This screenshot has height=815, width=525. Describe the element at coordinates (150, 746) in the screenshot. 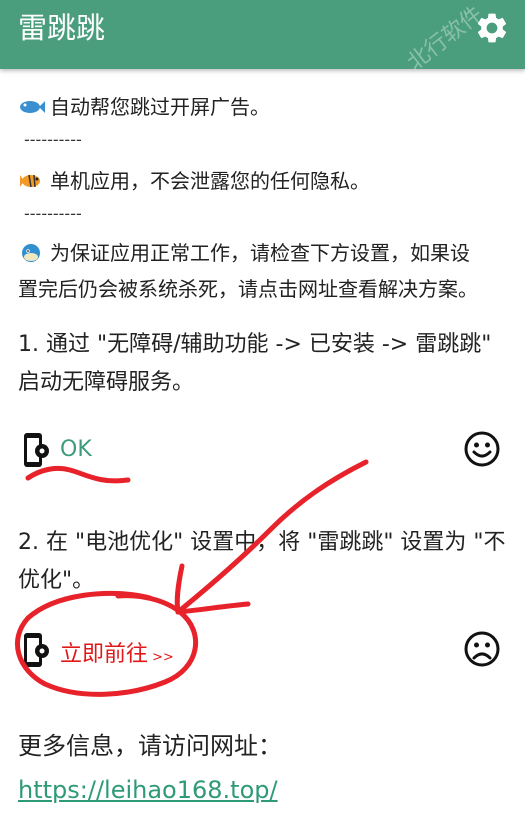

I see `more-info-text: 更多信息，请访问网址：` at that location.